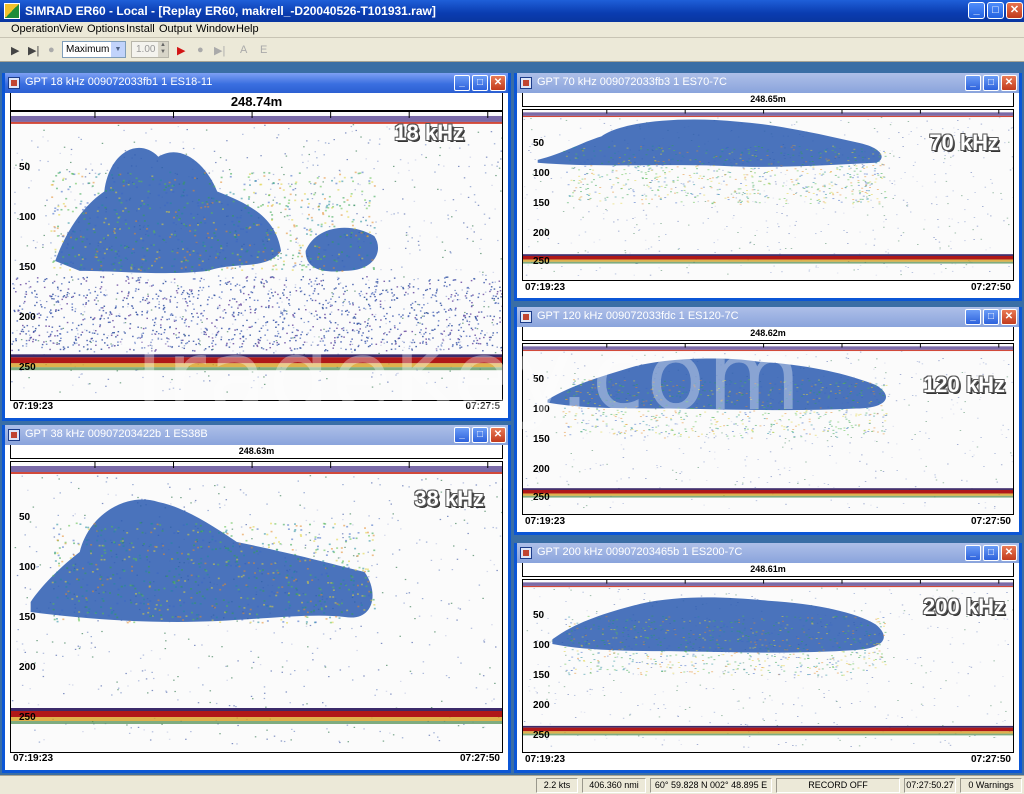 This screenshot has width=1024, height=794. What do you see at coordinates (35, 29) in the screenshot?
I see `menu-operation: Operation` at bounding box center [35, 29].